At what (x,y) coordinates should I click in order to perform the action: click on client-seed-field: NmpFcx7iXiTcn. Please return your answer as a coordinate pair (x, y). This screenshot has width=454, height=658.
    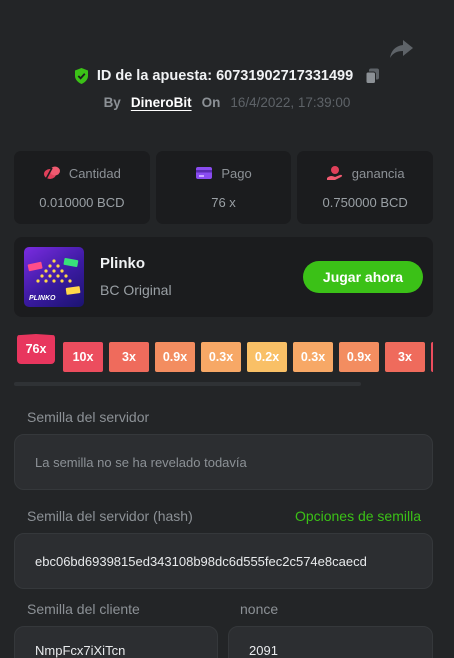
    Looking at the image, I should click on (116, 642).